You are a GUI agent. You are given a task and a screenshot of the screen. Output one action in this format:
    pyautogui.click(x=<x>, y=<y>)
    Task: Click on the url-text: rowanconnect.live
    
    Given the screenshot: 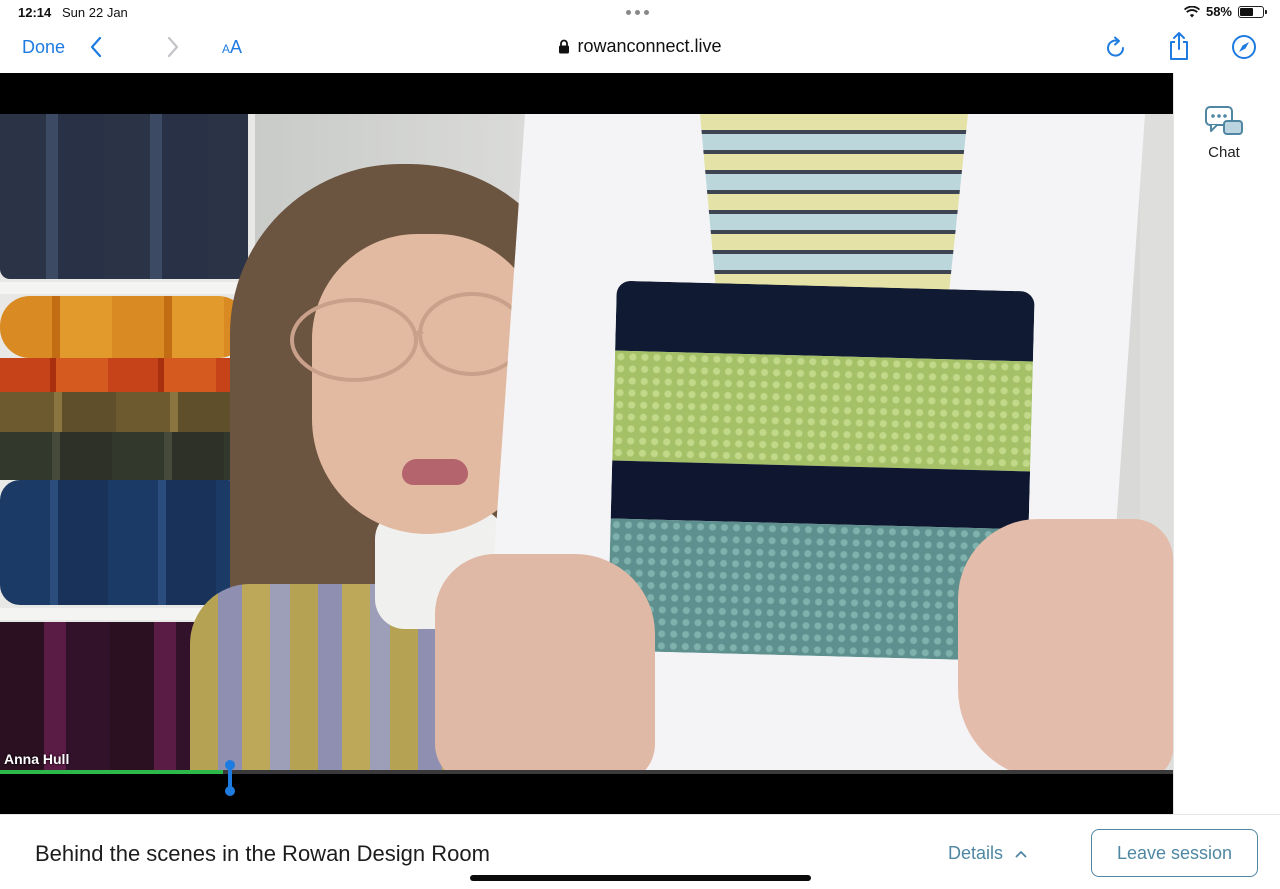 What is the action you would take?
    pyautogui.click(x=649, y=46)
    